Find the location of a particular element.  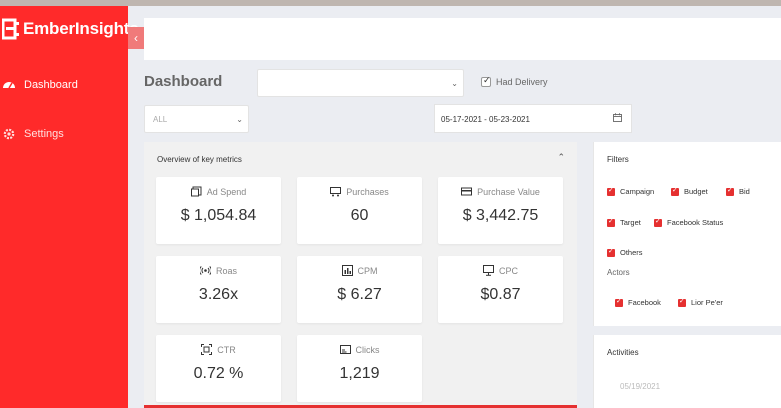

metric-label: CPM is located at coordinates (367, 270).